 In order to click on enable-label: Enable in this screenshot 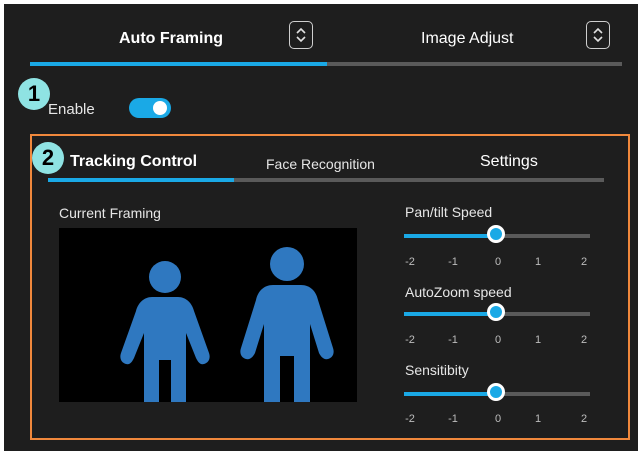, I will do `click(71, 109)`.